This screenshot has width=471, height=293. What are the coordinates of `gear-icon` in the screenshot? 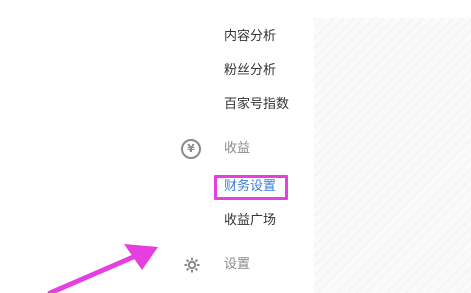 It's located at (192, 265).